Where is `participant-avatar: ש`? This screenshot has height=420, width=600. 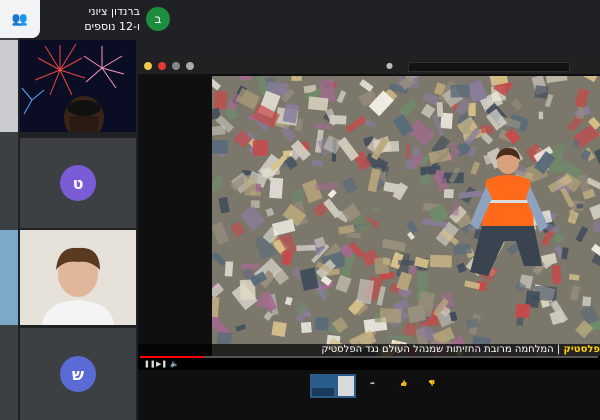
participant-avatar: ש is located at coordinates (78, 374).